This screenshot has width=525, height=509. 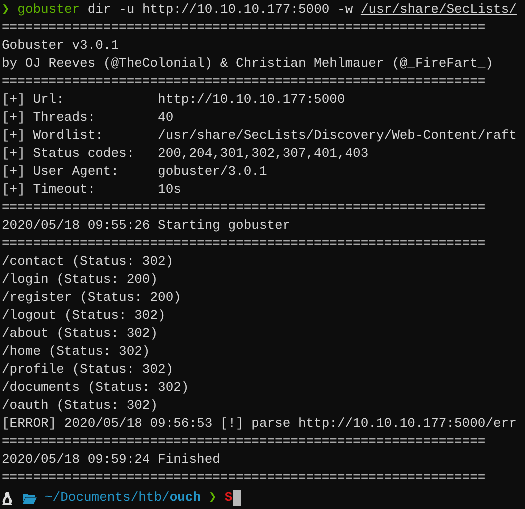 What do you see at coordinates (49, 9) in the screenshot?
I see `command-name: gobuster` at bounding box center [49, 9].